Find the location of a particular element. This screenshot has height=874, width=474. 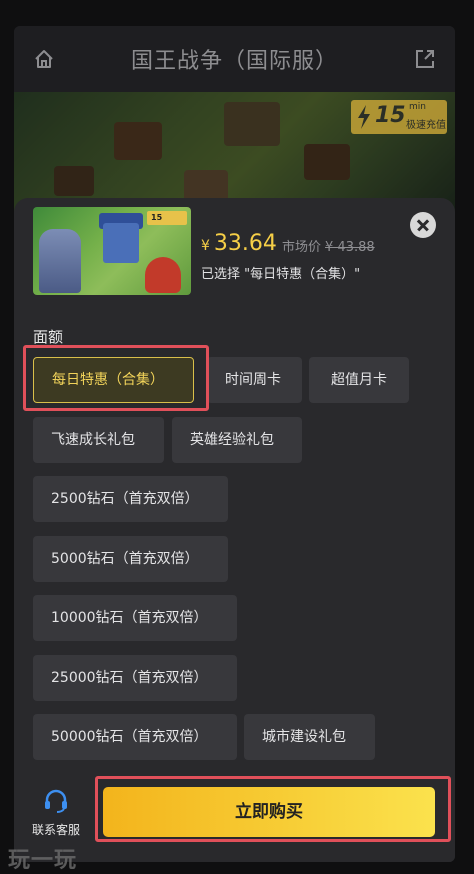

option-growth-pack: 飞速成长礼包 is located at coordinates (98, 440).